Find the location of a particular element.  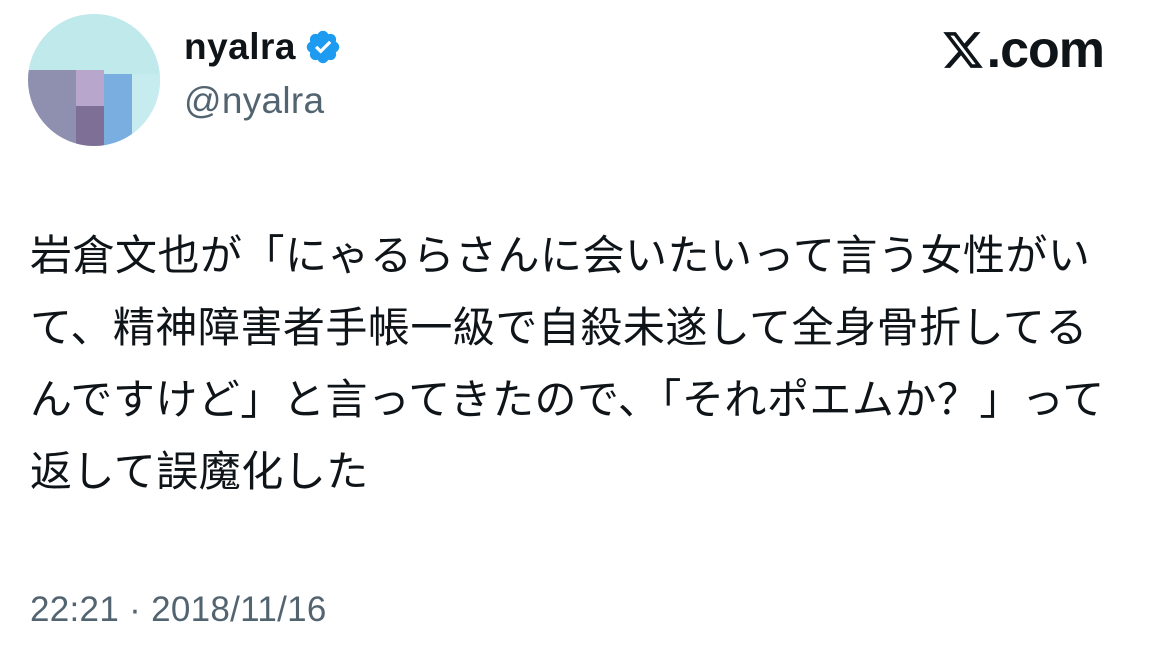

tweet-timestamp: 22:21 · 2018/11/16 is located at coordinates (178, 610).